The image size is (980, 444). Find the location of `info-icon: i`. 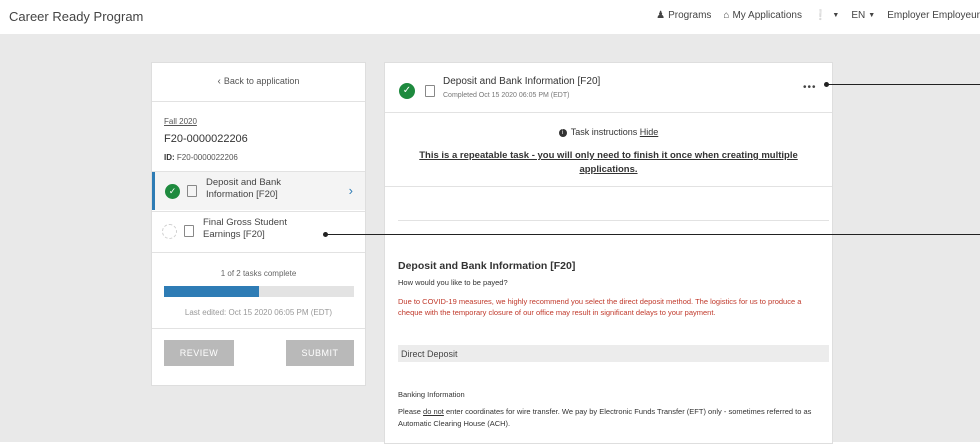

info-icon: i is located at coordinates (562, 132).